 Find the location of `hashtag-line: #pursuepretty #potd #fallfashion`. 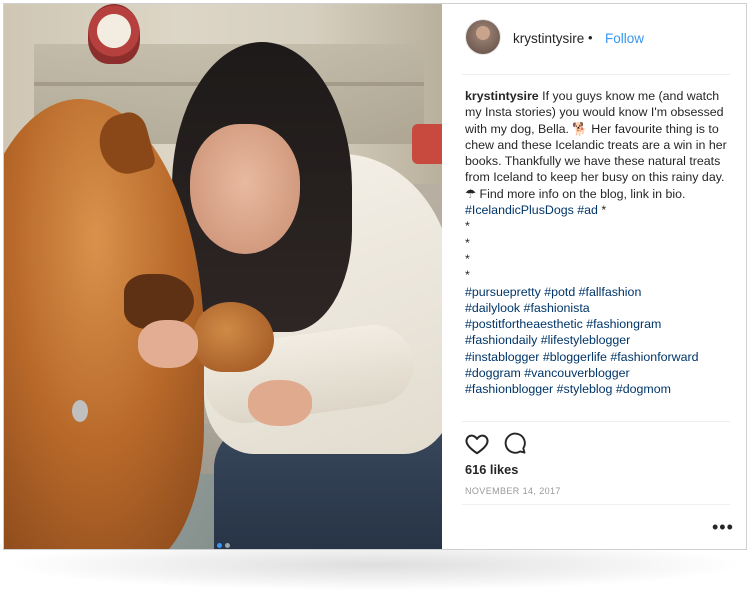

hashtag-line: #pursuepretty #potd #fallfashion is located at coordinates (596, 292).